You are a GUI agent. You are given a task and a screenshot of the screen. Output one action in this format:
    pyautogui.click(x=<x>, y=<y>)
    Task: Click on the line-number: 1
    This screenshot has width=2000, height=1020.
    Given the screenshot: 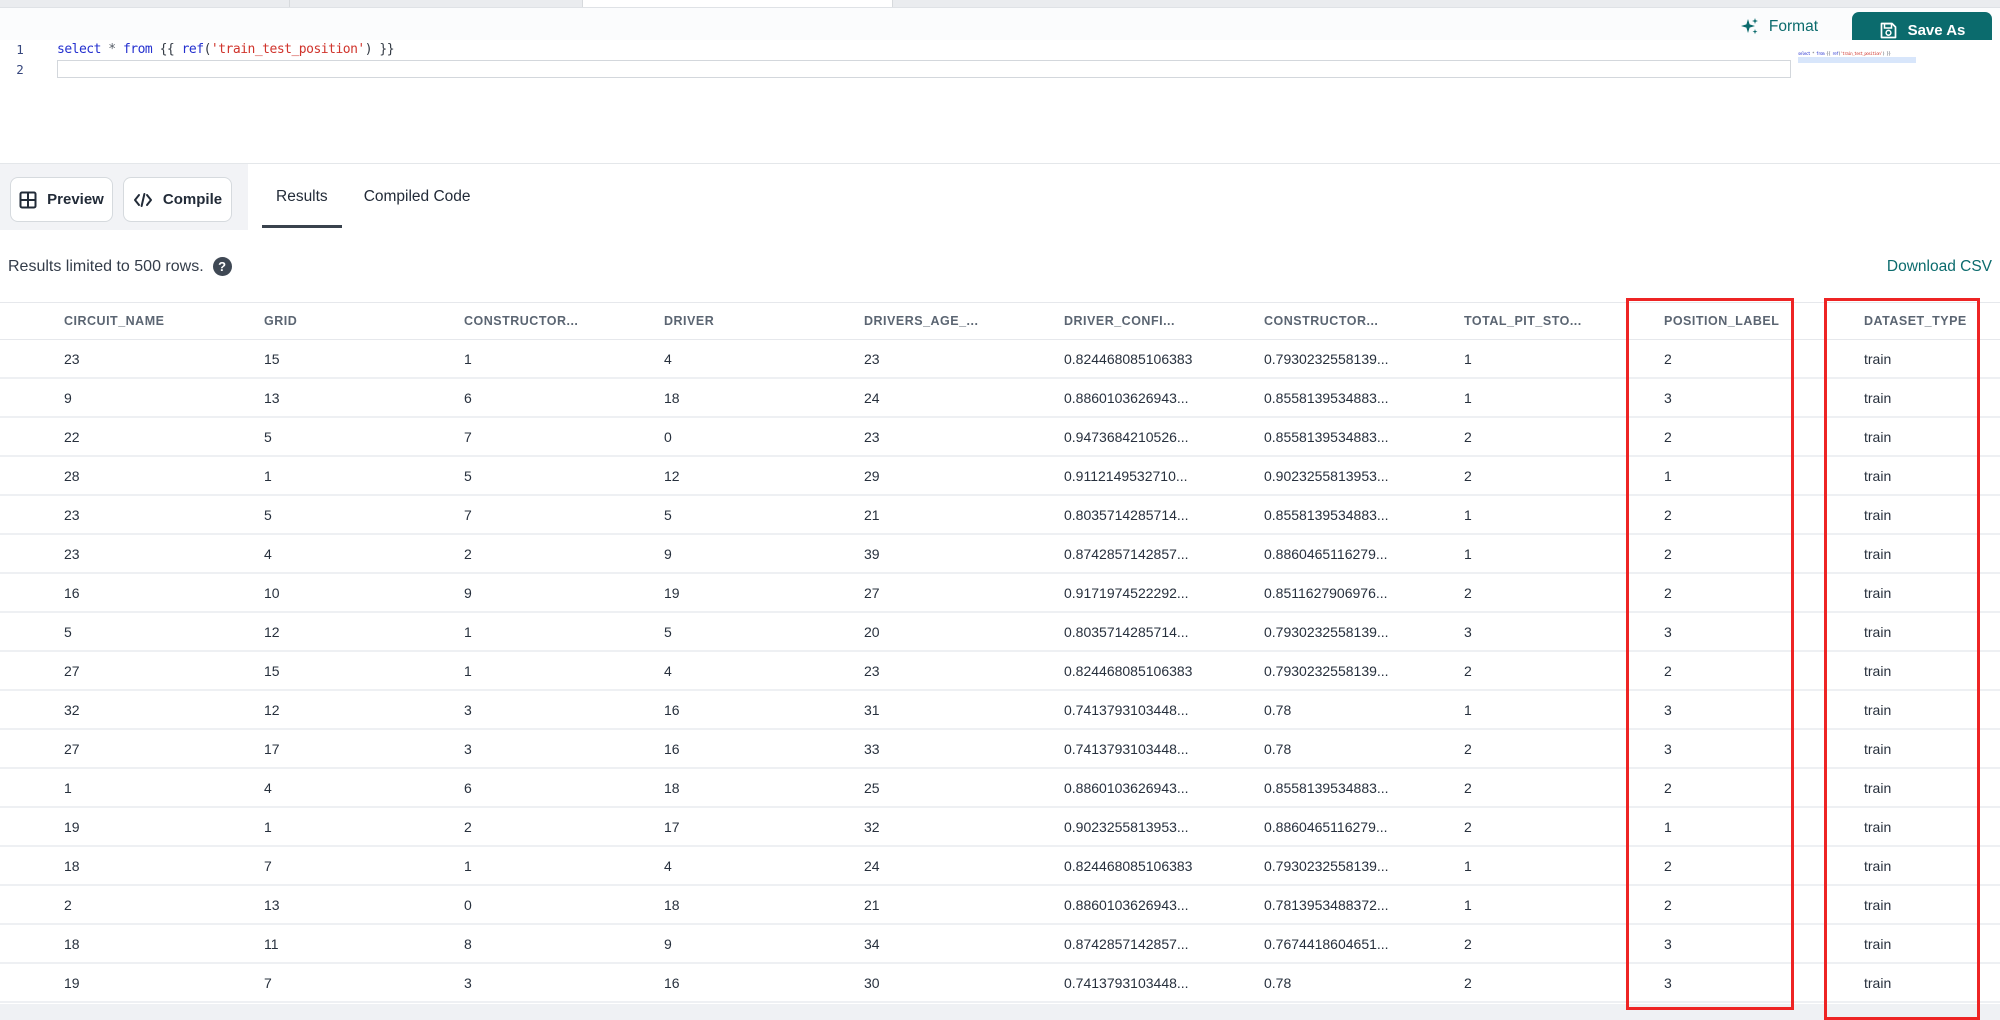 What is the action you would take?
    pyautogui.click(x=20, y=50)
    